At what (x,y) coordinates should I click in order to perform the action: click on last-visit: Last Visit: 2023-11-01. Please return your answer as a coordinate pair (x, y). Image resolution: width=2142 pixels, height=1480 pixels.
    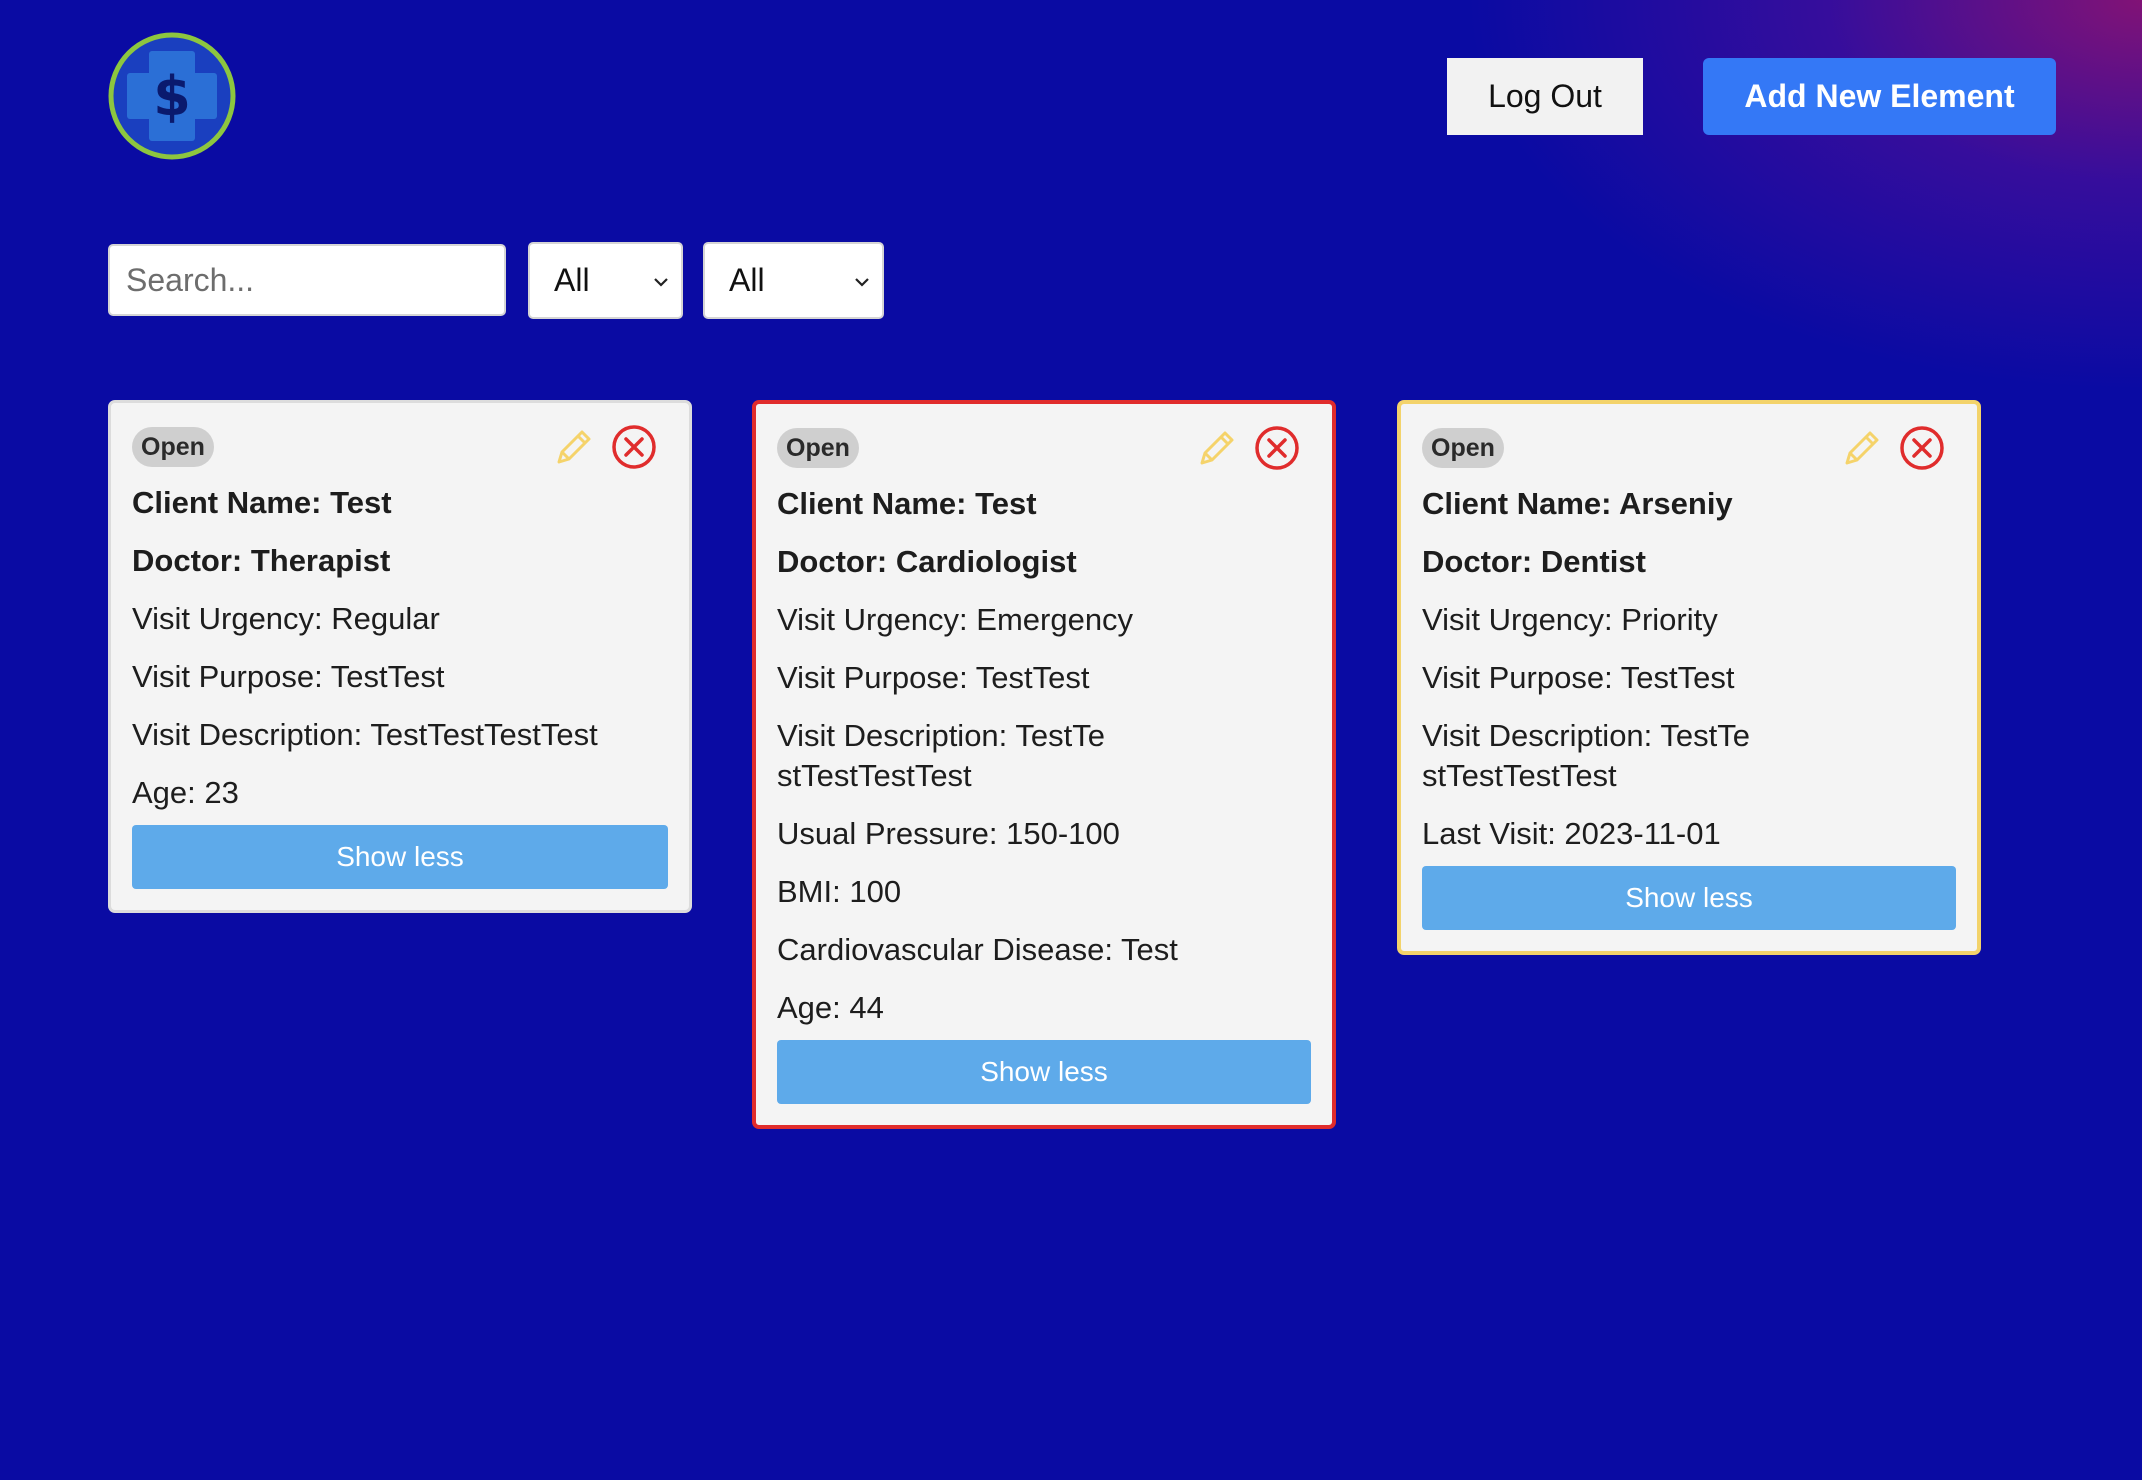
    Looking at the image, I should click on (1571, 833).